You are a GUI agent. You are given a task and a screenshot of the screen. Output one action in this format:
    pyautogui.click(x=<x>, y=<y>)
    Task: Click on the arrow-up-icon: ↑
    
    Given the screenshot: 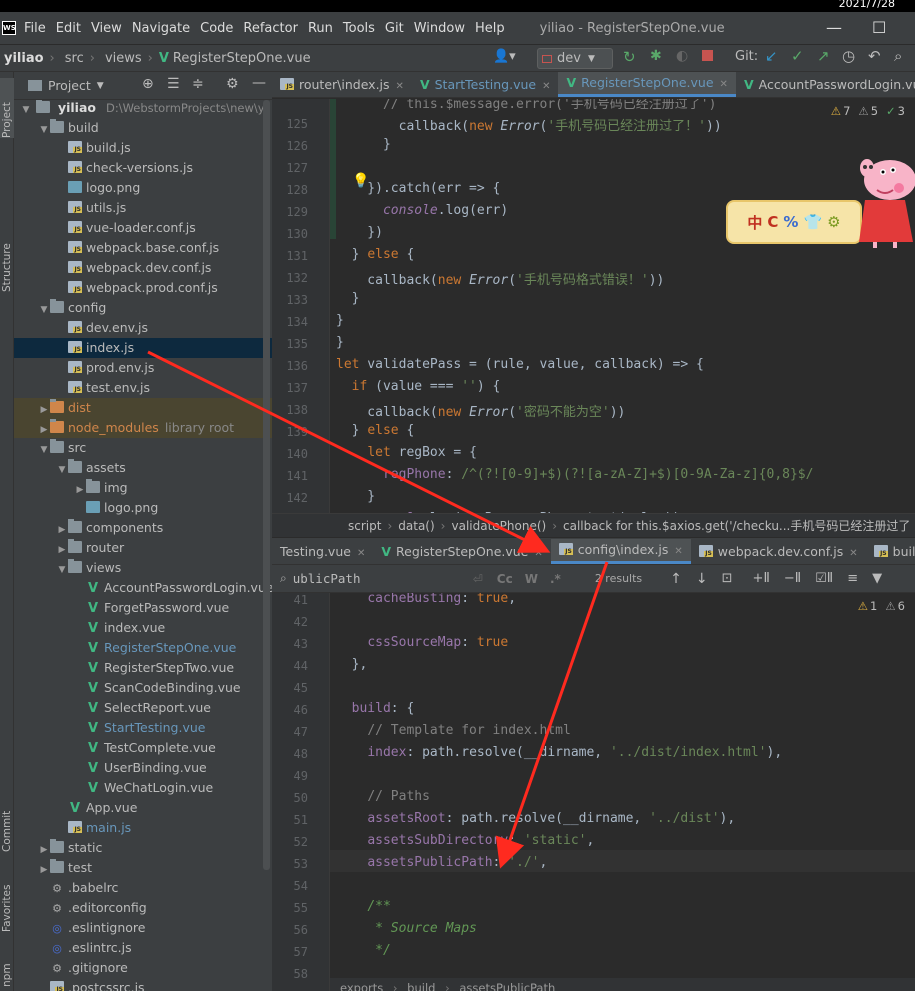 What is the action you would take?
    pyautogui.click(x=676, y=579)
    